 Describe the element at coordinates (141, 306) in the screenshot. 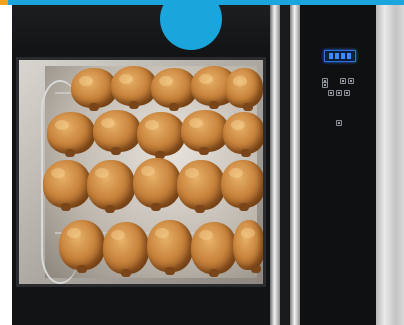

I see `oven-bottom-frame` at that location.